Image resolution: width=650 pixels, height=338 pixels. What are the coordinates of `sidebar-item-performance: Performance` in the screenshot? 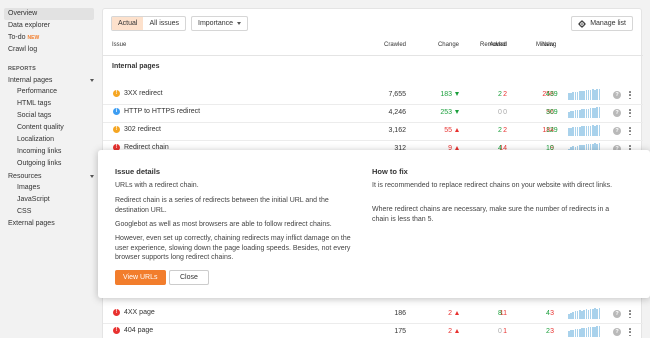 It's located at (50, 92).